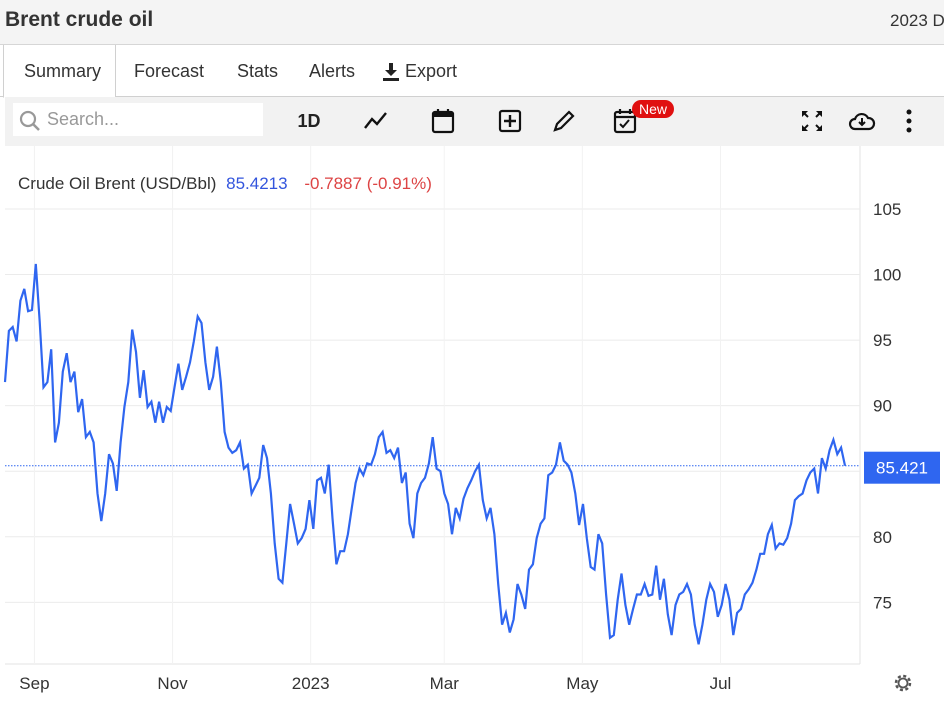 The image size is (944, 710). I want to click on y-tick-label: 90, so click(882, 406).